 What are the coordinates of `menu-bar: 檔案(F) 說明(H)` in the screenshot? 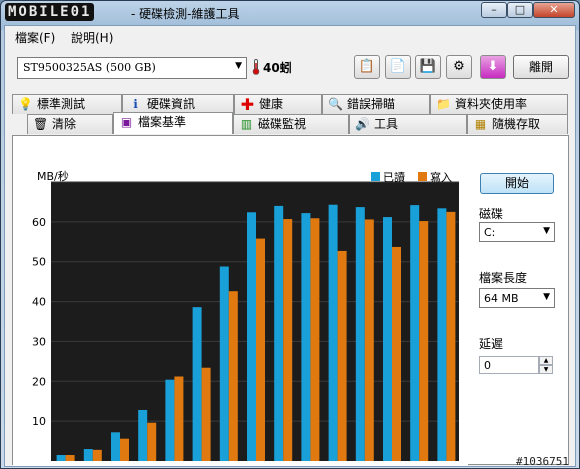 It's located at (290, 36).